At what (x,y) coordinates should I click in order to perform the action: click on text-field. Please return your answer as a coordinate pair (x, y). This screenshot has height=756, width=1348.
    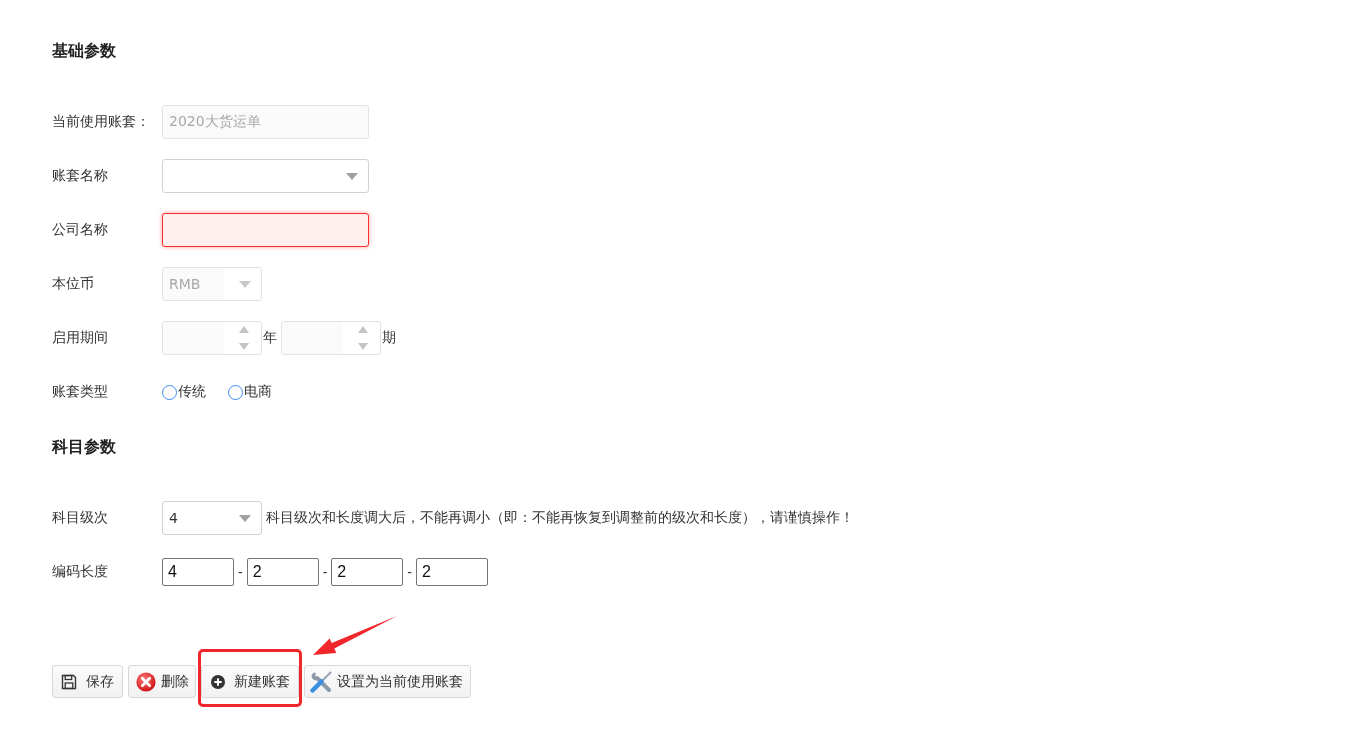
    Looking at the image, I should click on (265, 230).